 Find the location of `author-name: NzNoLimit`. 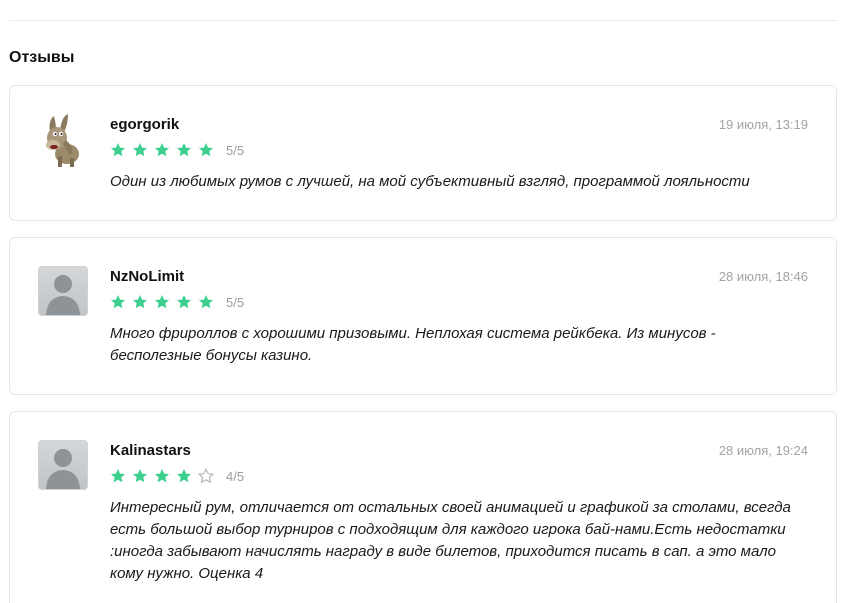

author-name: NzNoLimit is located at coordinates (147, 276).